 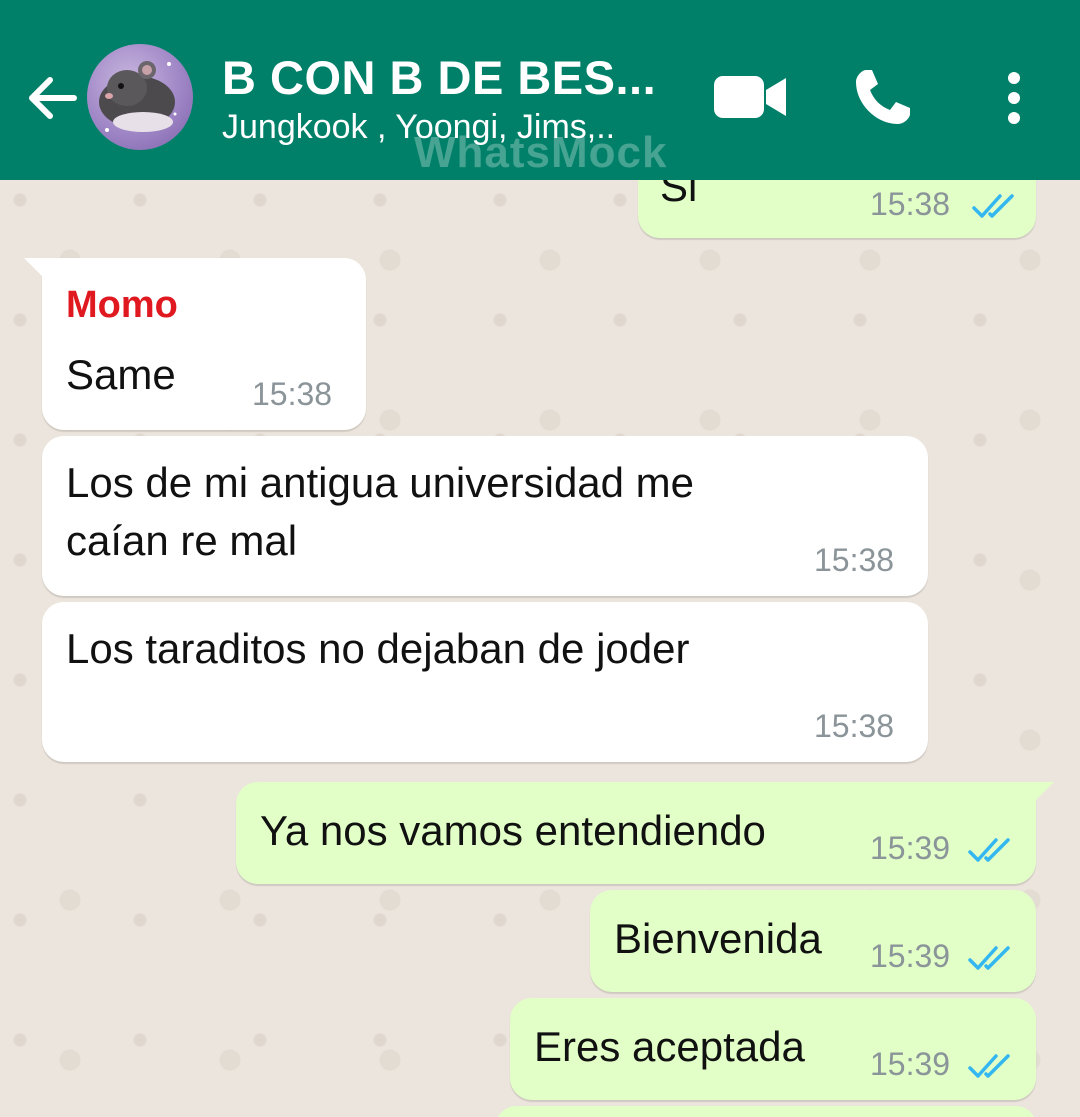 I want to click on message-bubble-outgoing: Ya nos vamos entendiendo 15:39, so click(x=645, y=833).